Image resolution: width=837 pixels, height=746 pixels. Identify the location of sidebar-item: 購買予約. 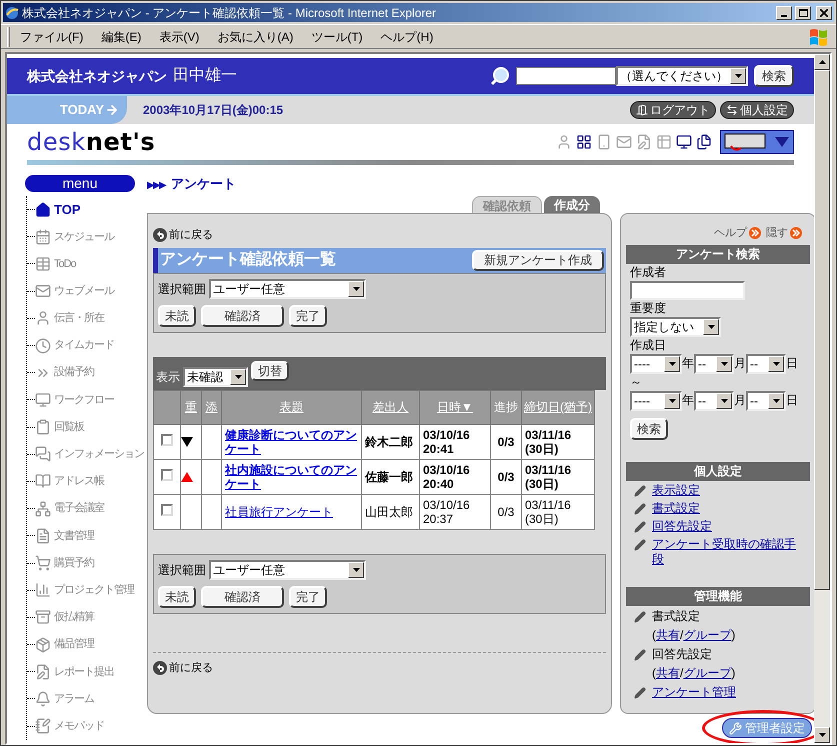
(74, 563).